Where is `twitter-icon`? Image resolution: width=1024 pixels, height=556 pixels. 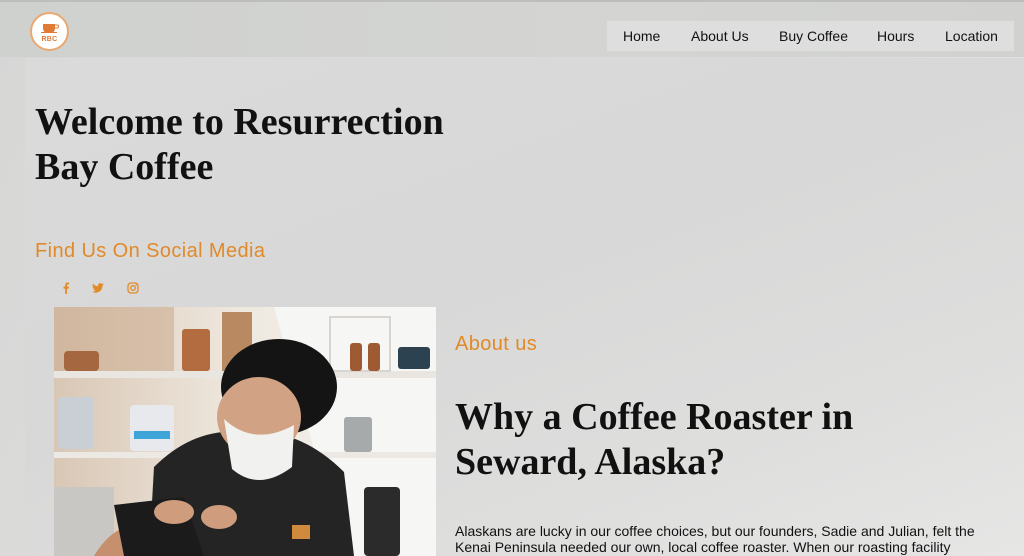 twitter-icon is located at coordinates (98, 288).